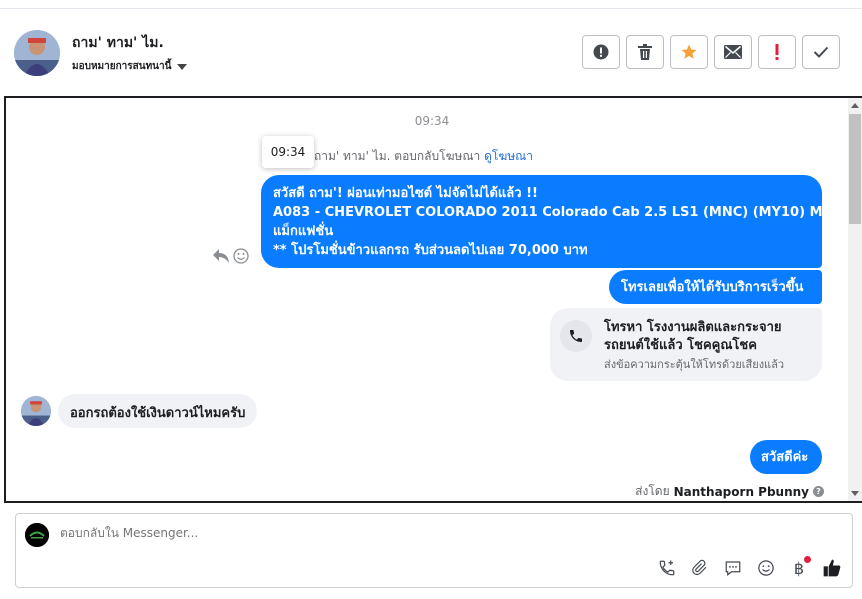  I want to click on payment-button: ฿, so click(799, 568).